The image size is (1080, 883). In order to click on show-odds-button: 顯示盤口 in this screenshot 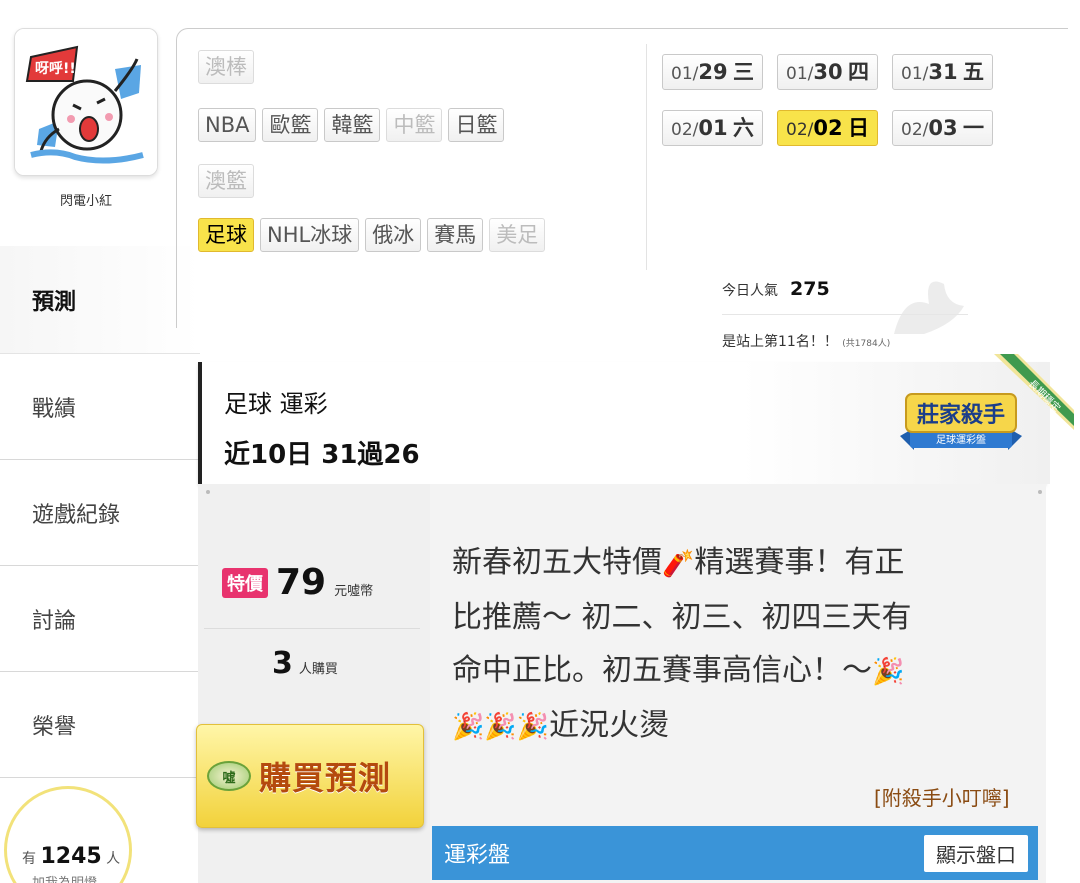, I will do `click(976, 853)`.